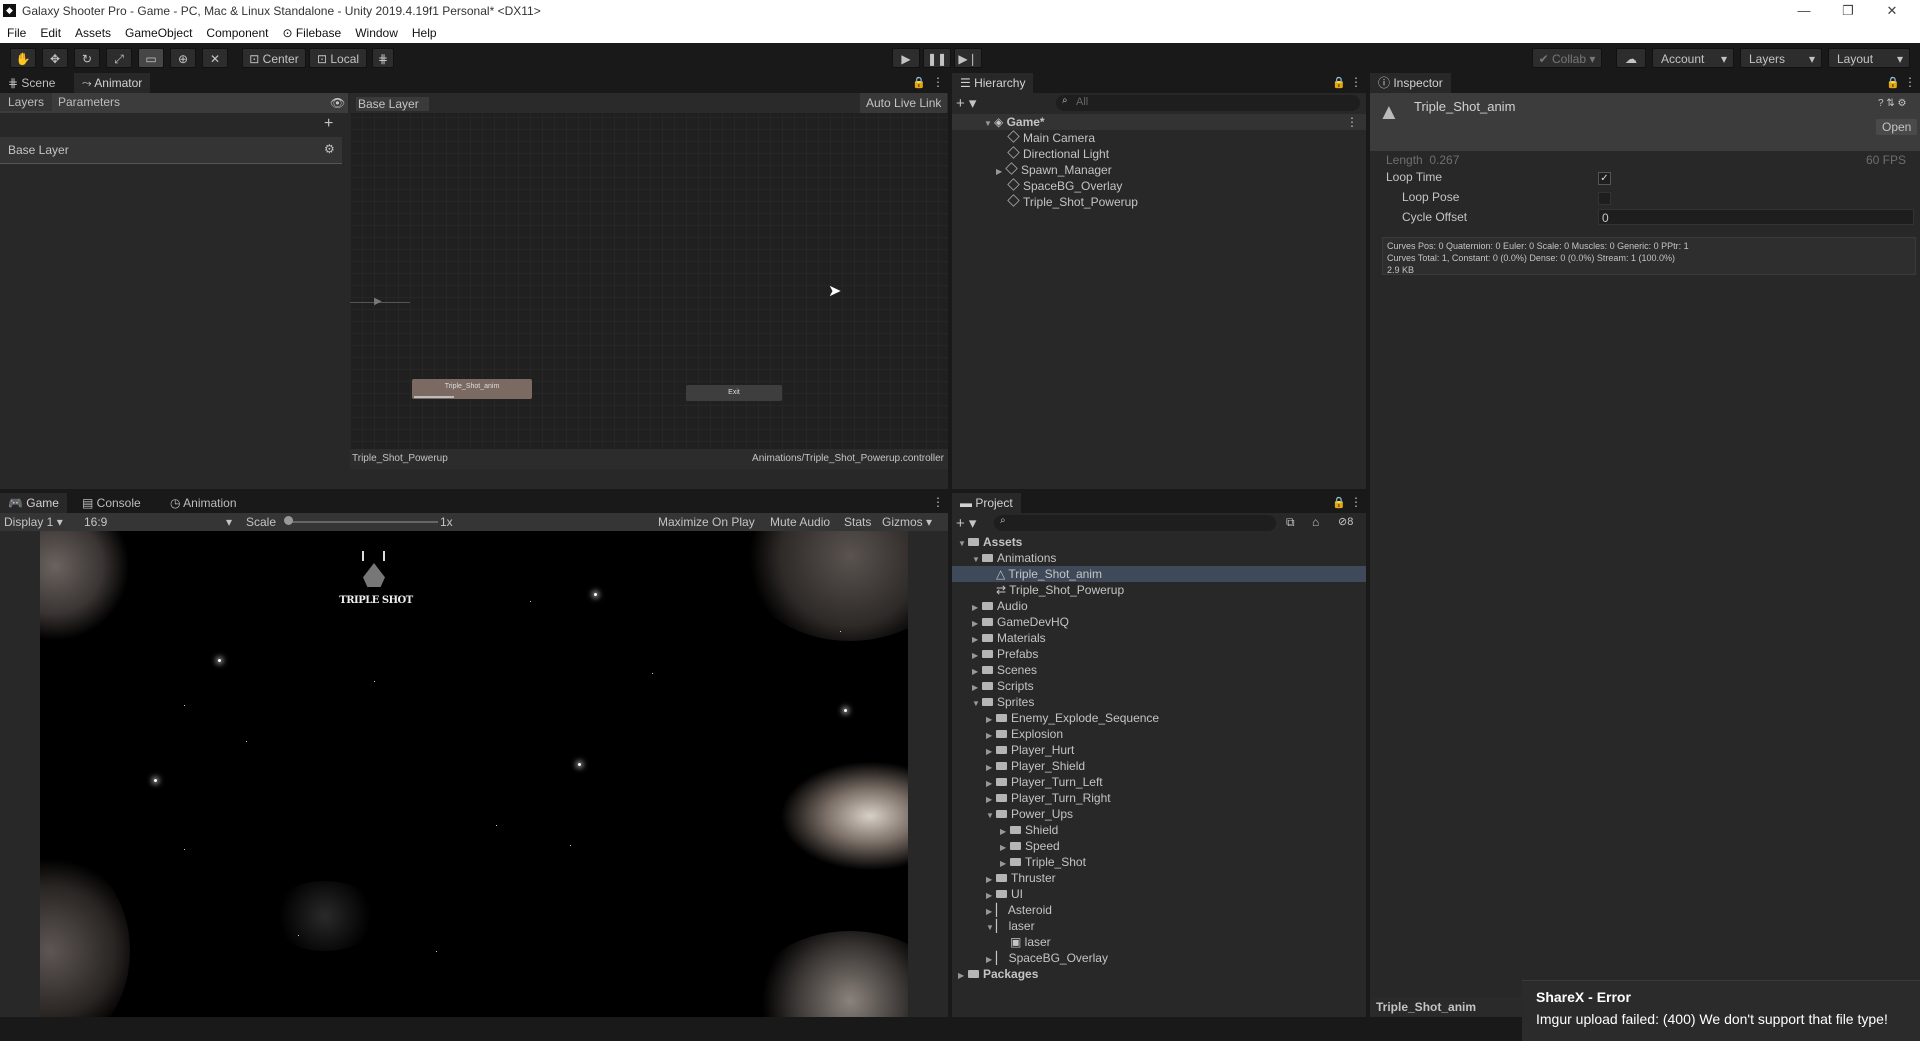  Describe the element at coordinates (1159, 202) in the screenshot. I see `hierarchy-item: Triple_Shot_Powerup` at that location.